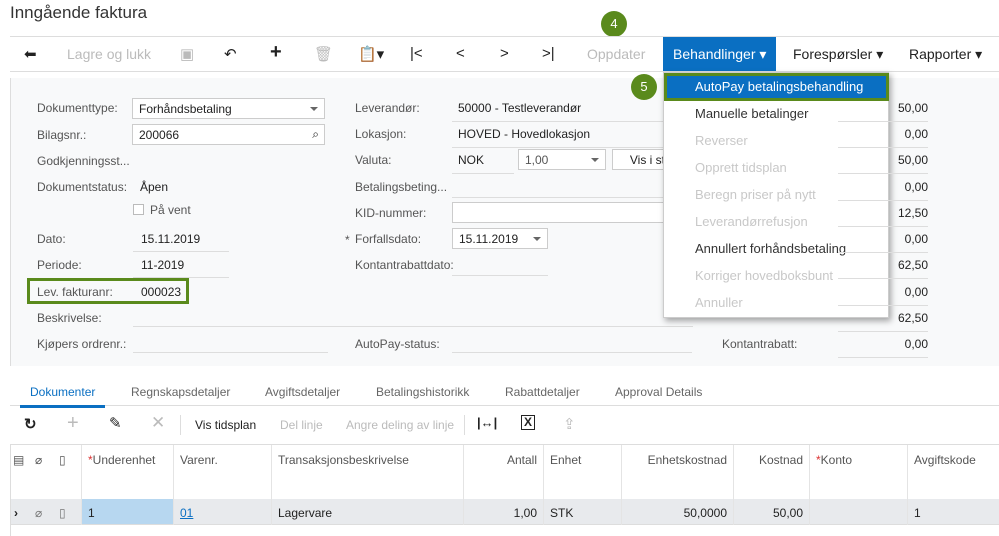 This screenshot has width=999, height=536. What do you see at coordinates (542, 392) in the screenshot?
I see `tab-4: Rabattdetaljer` at bounding box center [542, 392].